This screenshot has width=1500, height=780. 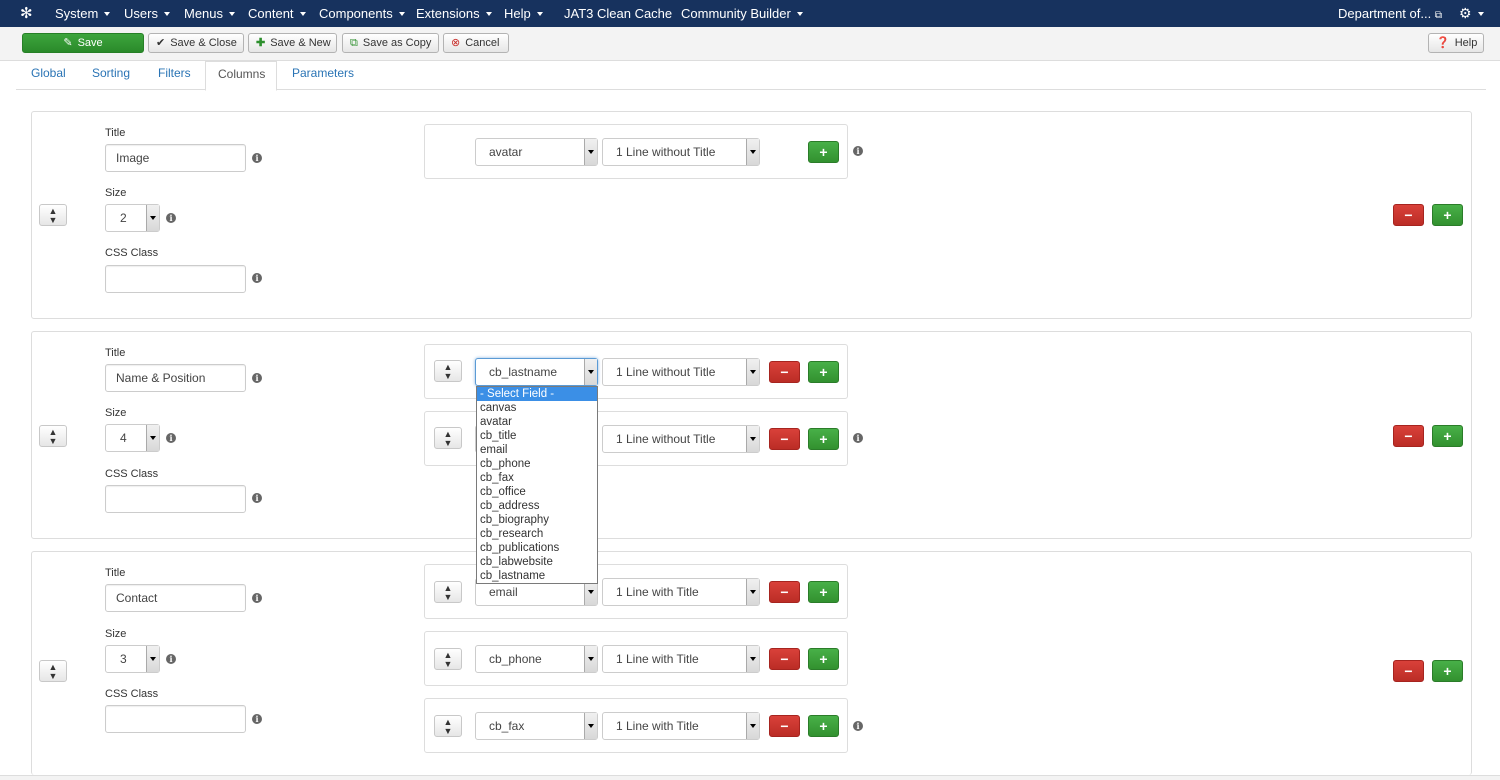 I want to click on site-link: Department of... ⧉, so click(x=1390, y=13).